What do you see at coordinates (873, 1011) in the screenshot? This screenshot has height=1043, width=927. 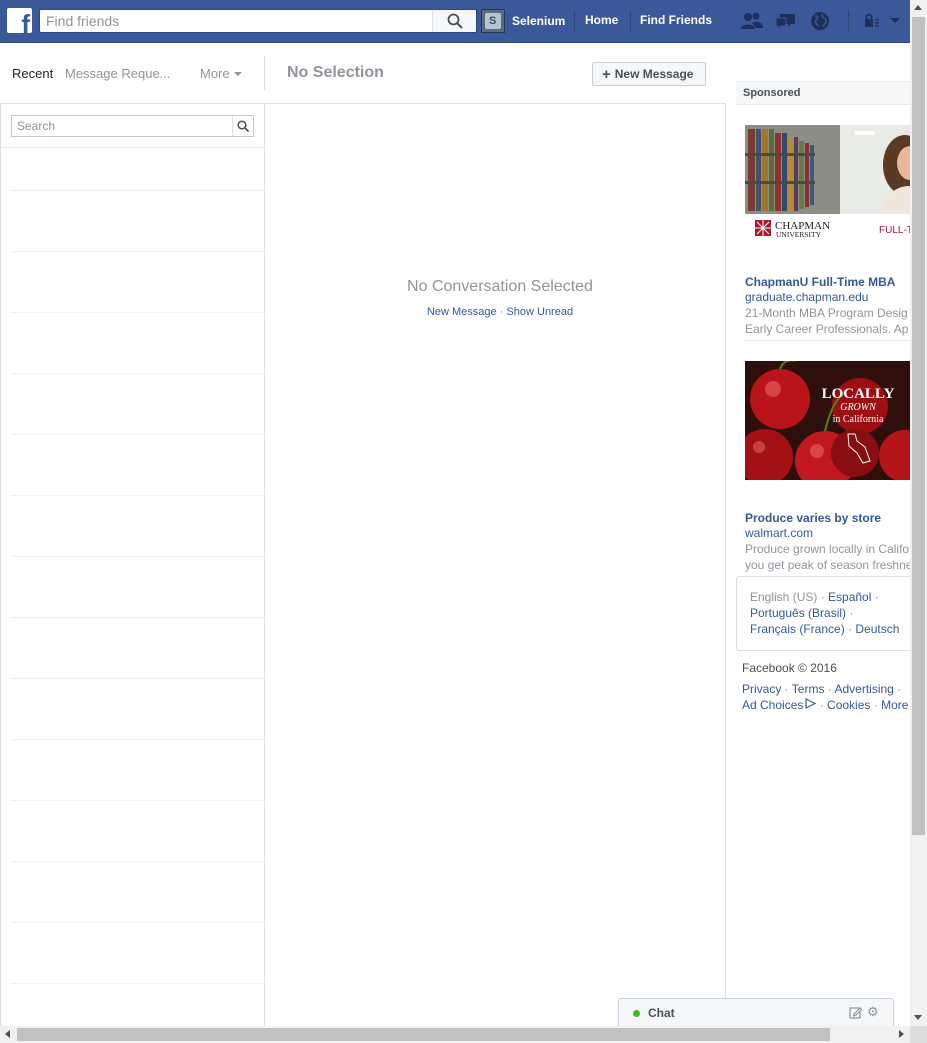 I see `gear-icon: ⚙` at bounding box center [873, 1011].